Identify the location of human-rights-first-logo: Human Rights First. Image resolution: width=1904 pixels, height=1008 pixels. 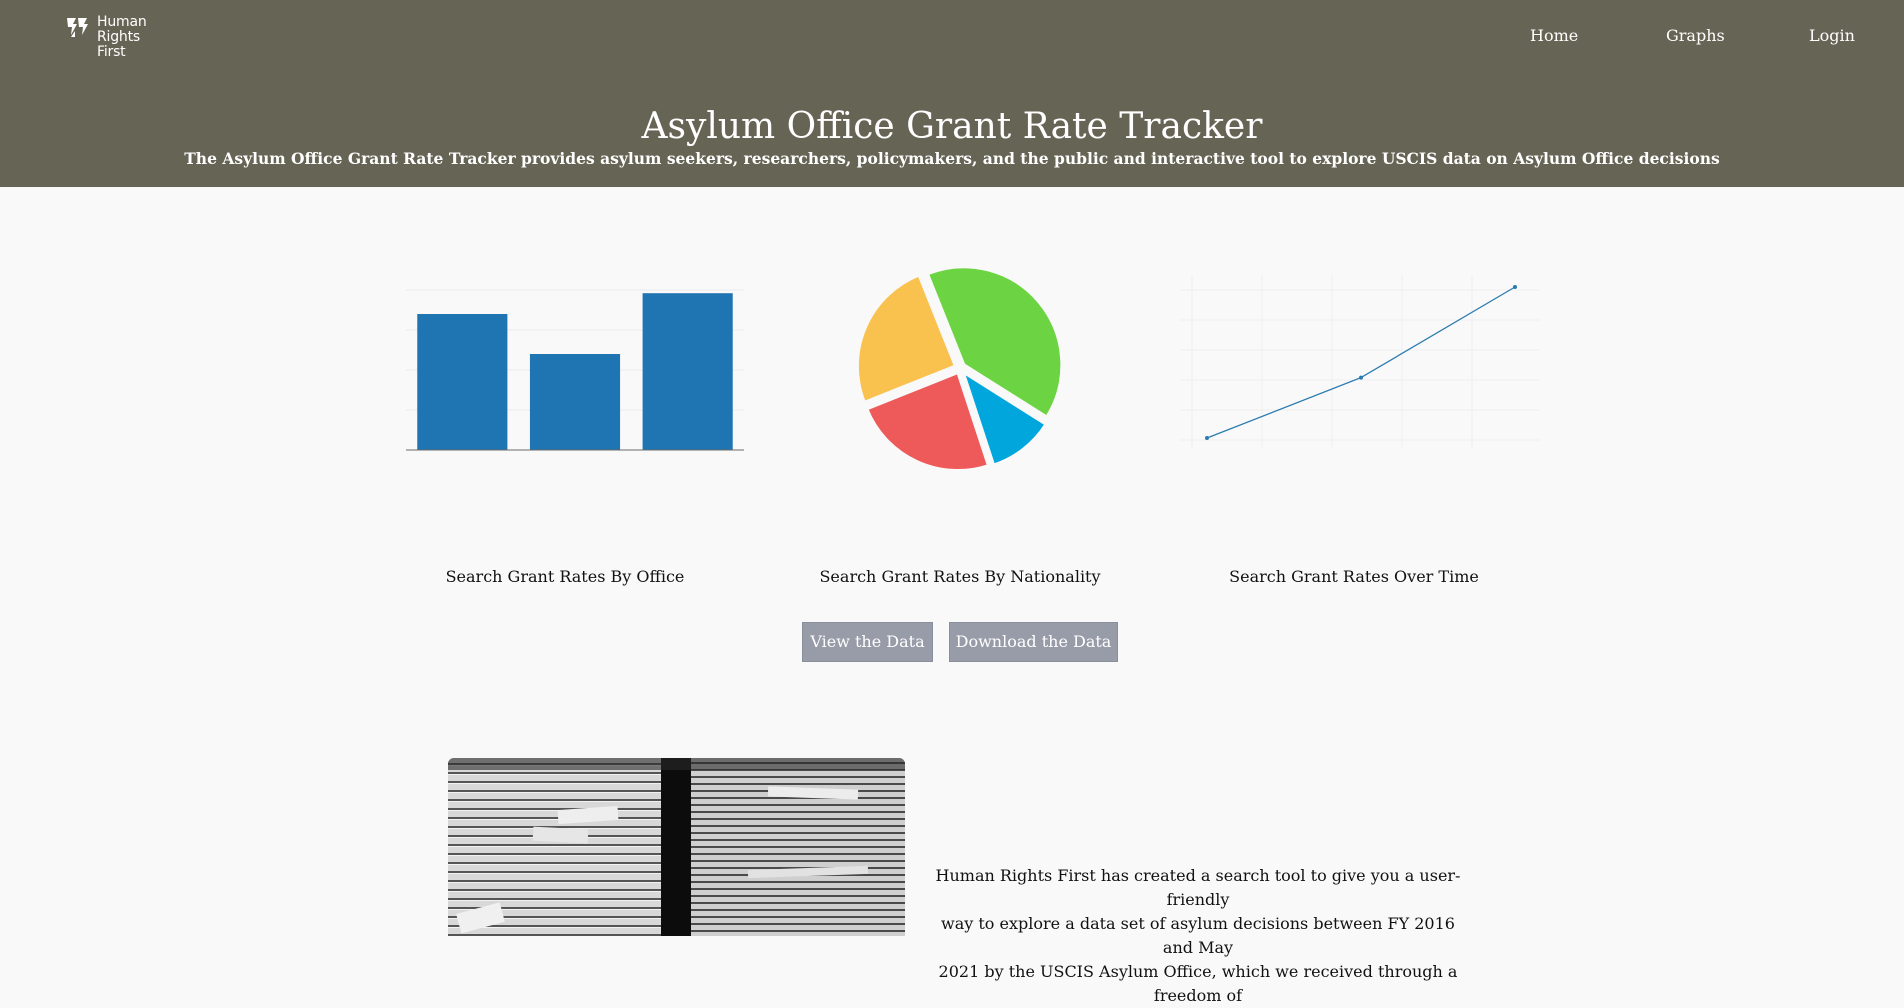
(110, 38).